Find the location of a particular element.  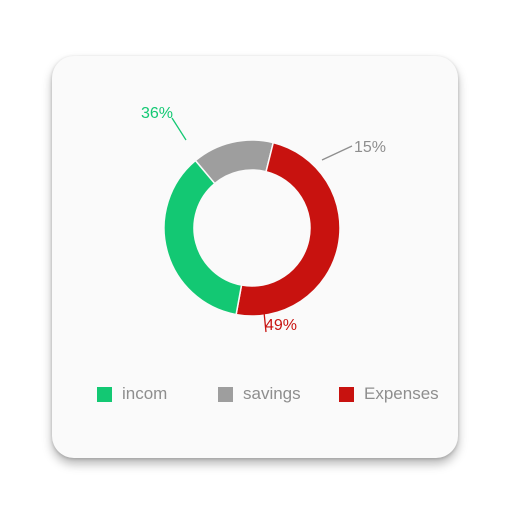

data-label-expenses: 49% is located at coordinates (281, 325).